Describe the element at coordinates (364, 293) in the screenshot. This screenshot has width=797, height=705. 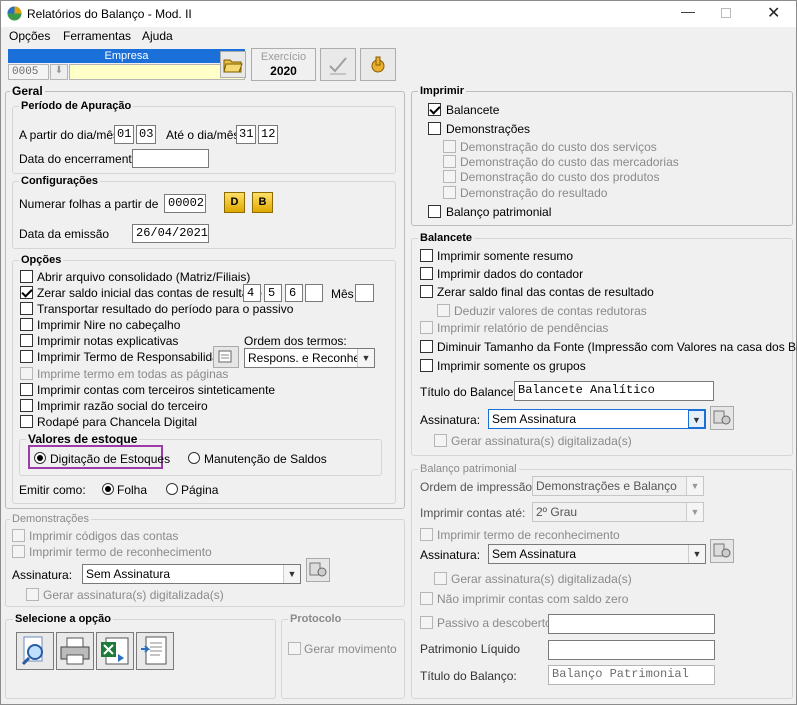
I see `mes-field` at that location.